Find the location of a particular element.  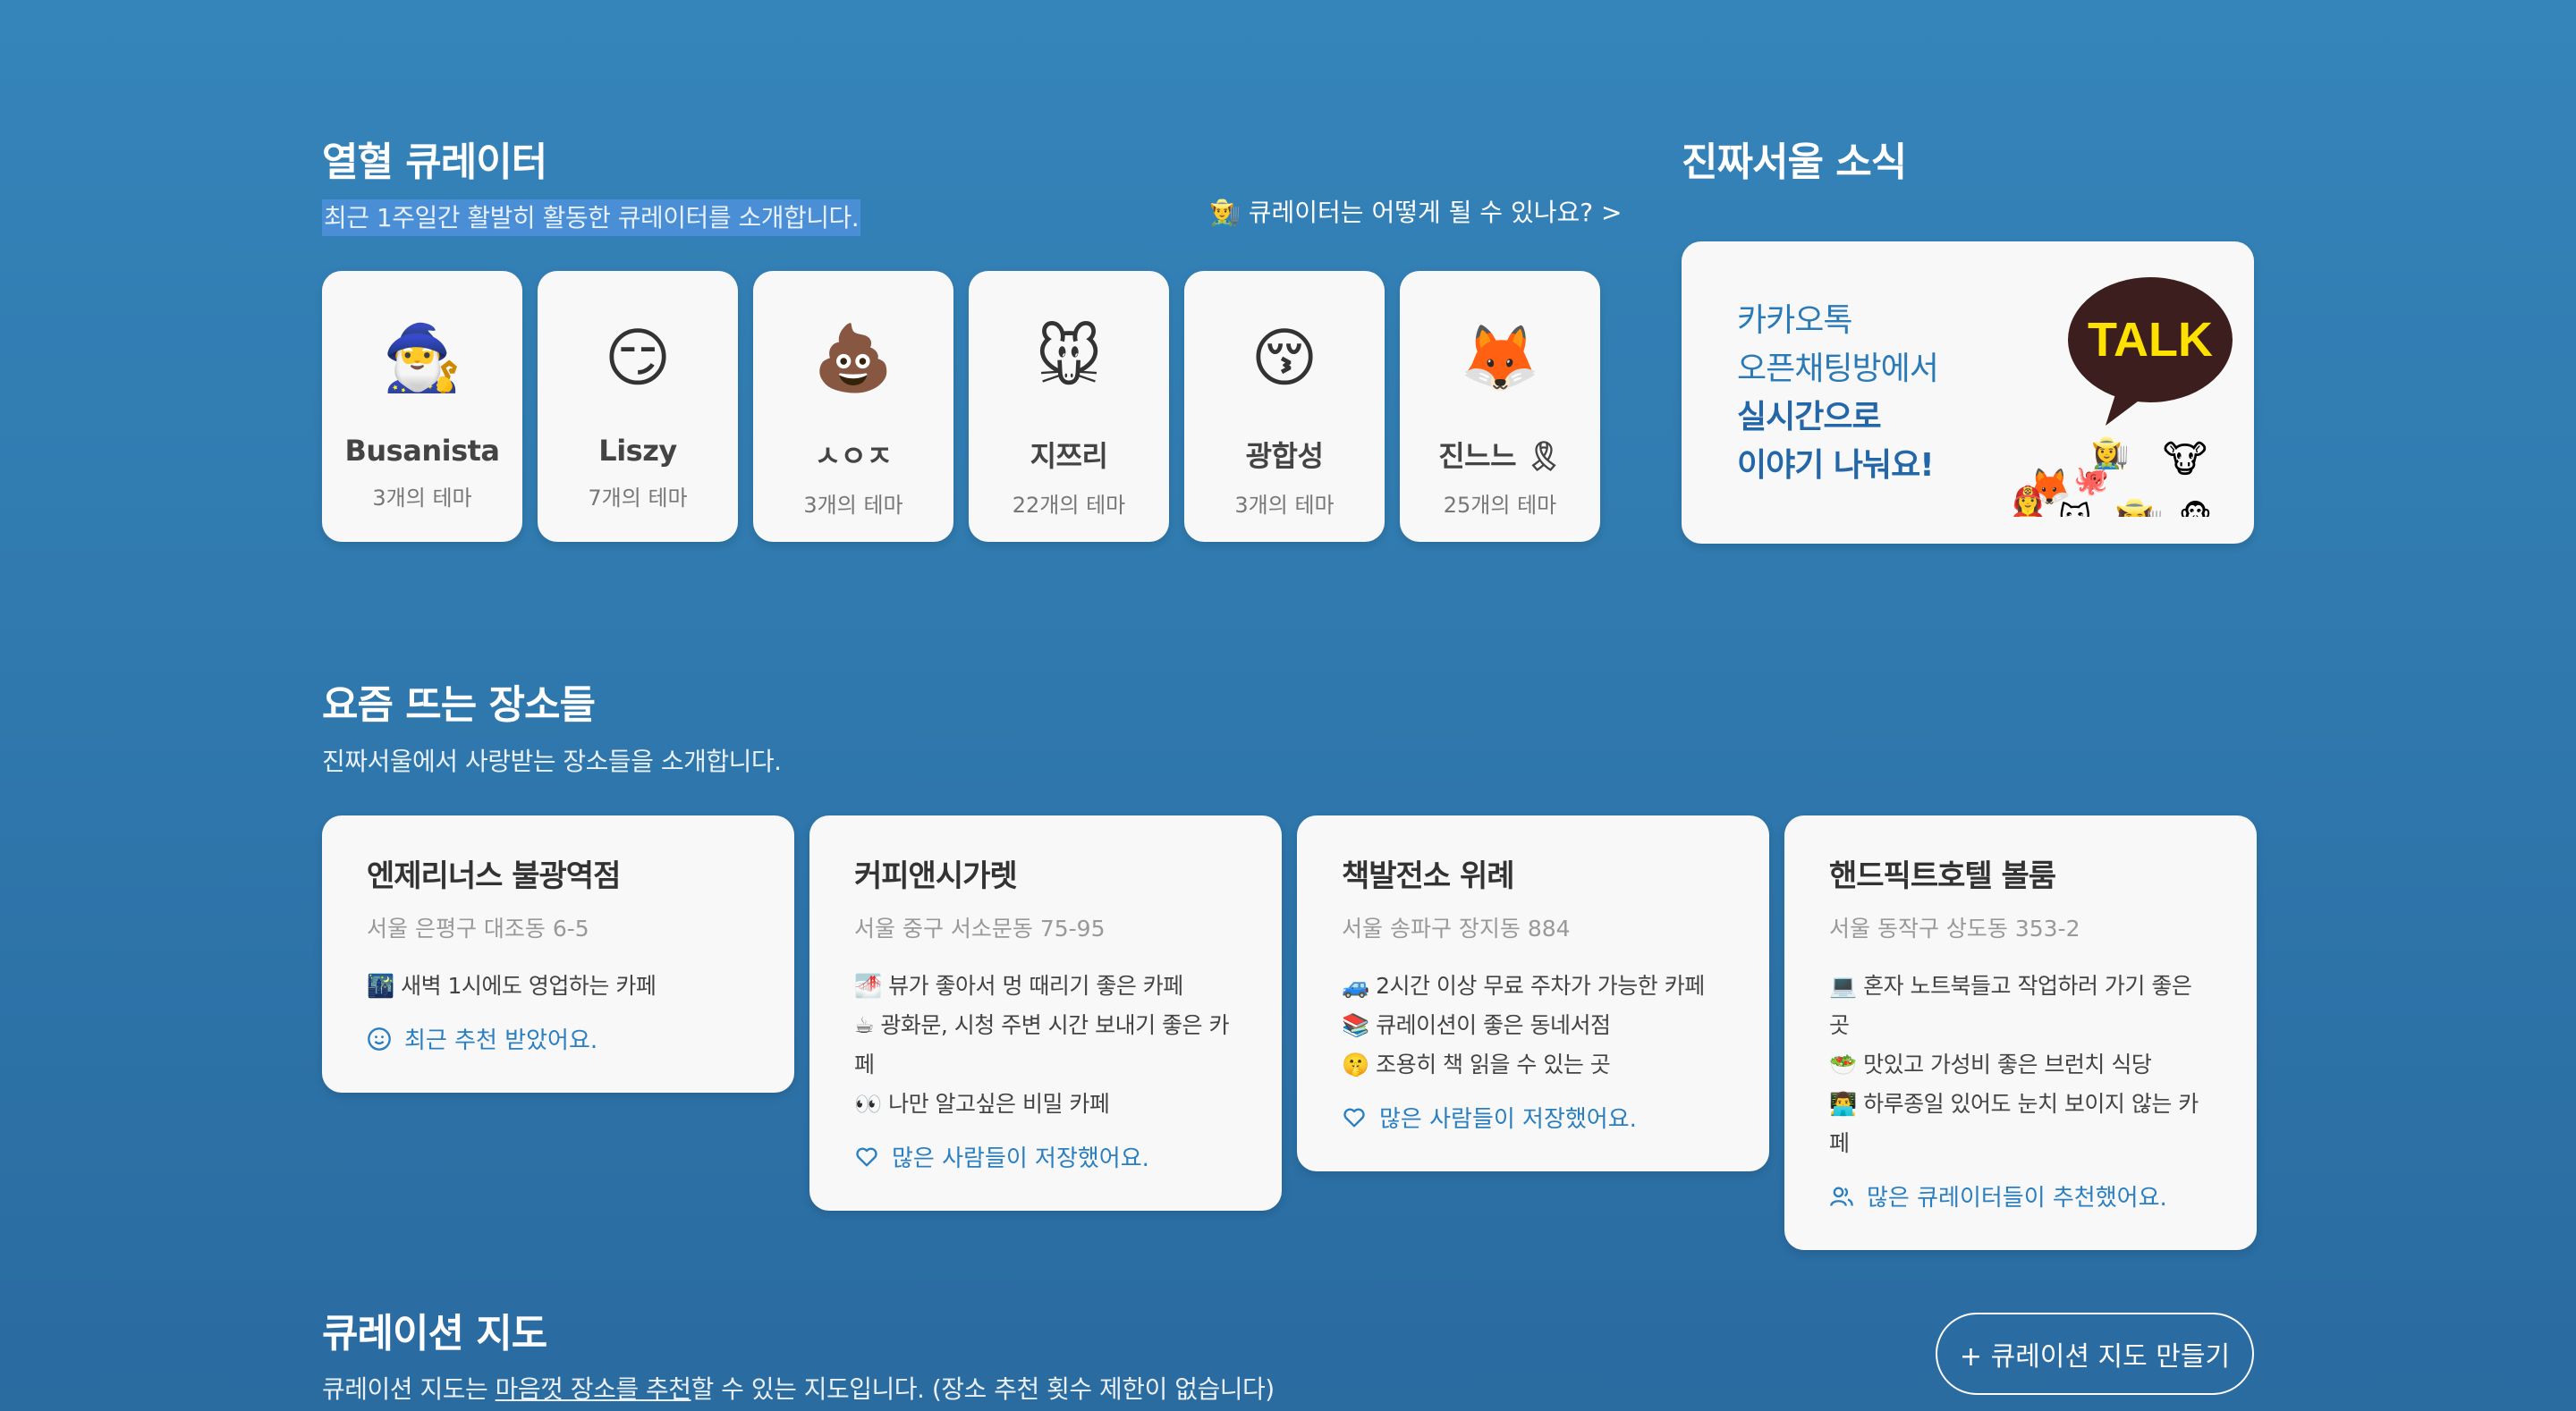

curator-theme-count: 22개의 테마 is located at coordinates (1069, 505).